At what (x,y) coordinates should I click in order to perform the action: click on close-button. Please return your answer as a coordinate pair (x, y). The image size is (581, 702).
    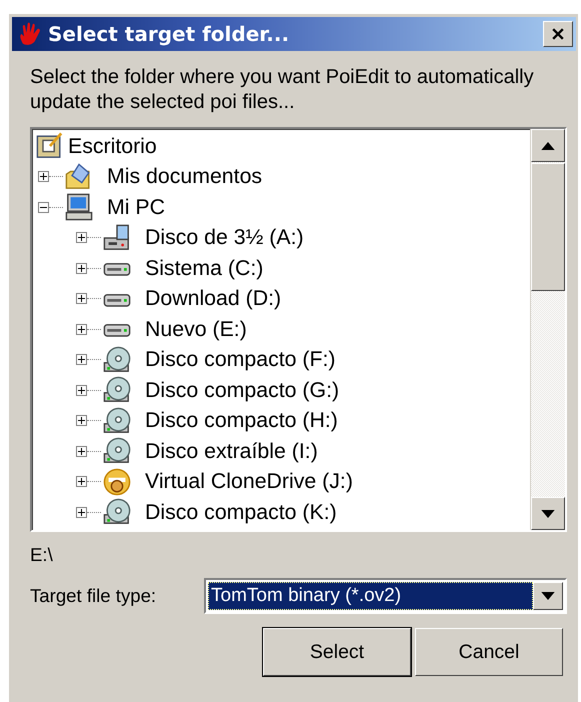
    Looking at the image, I should click on (558, 34).